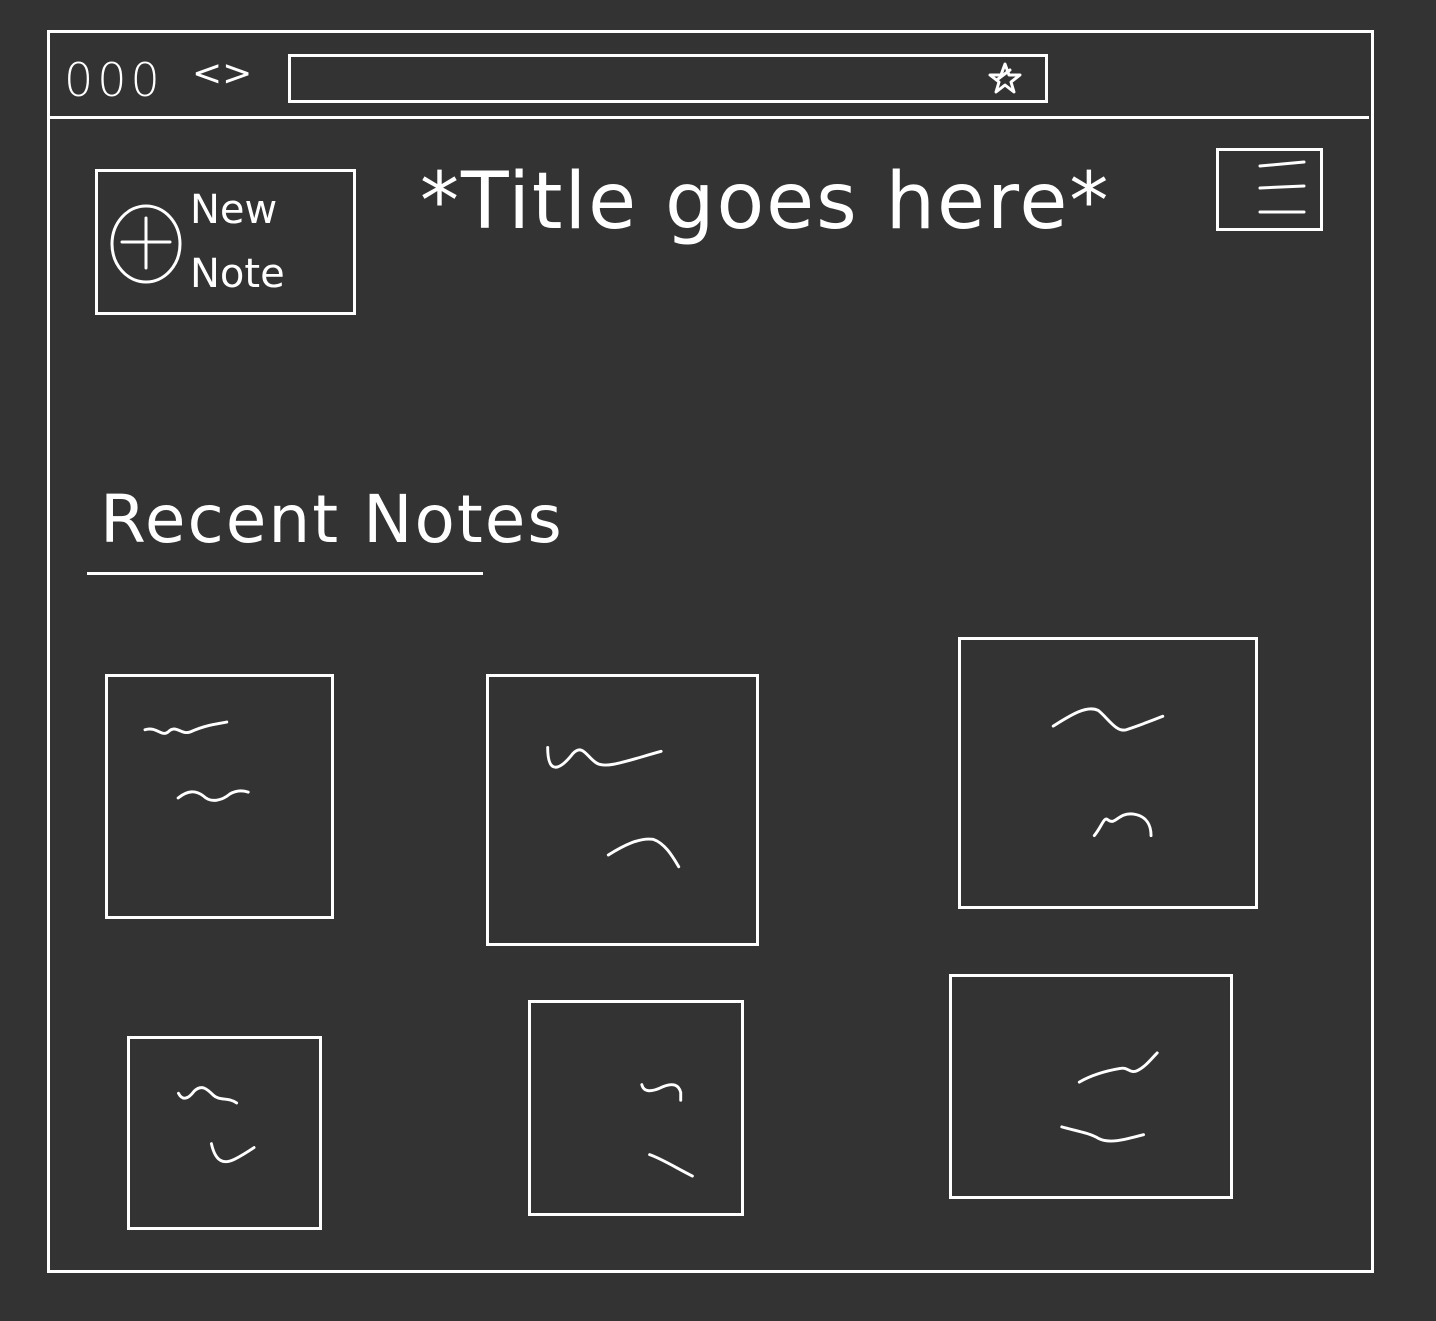  Describe the element at coordinates (1005, 77) in the screenshot. I see `star-icon` at that location.